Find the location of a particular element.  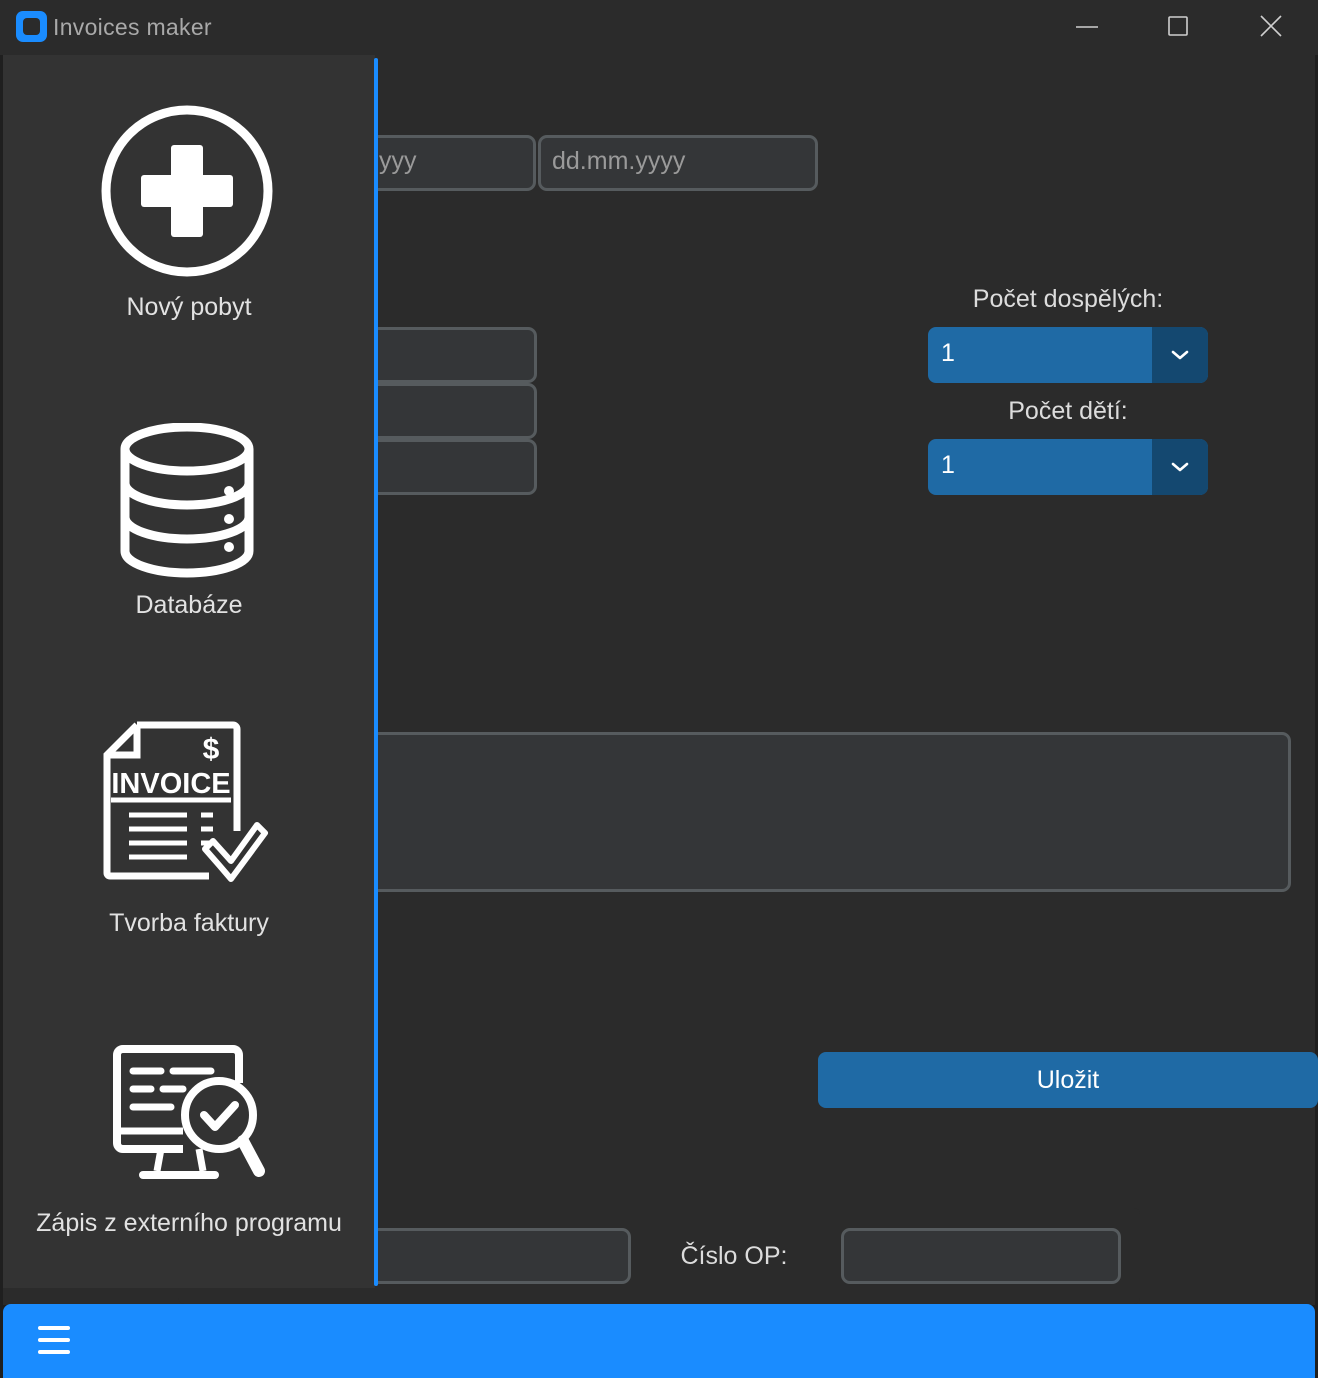

children-value: 1 is located at coordinates (948, 465).